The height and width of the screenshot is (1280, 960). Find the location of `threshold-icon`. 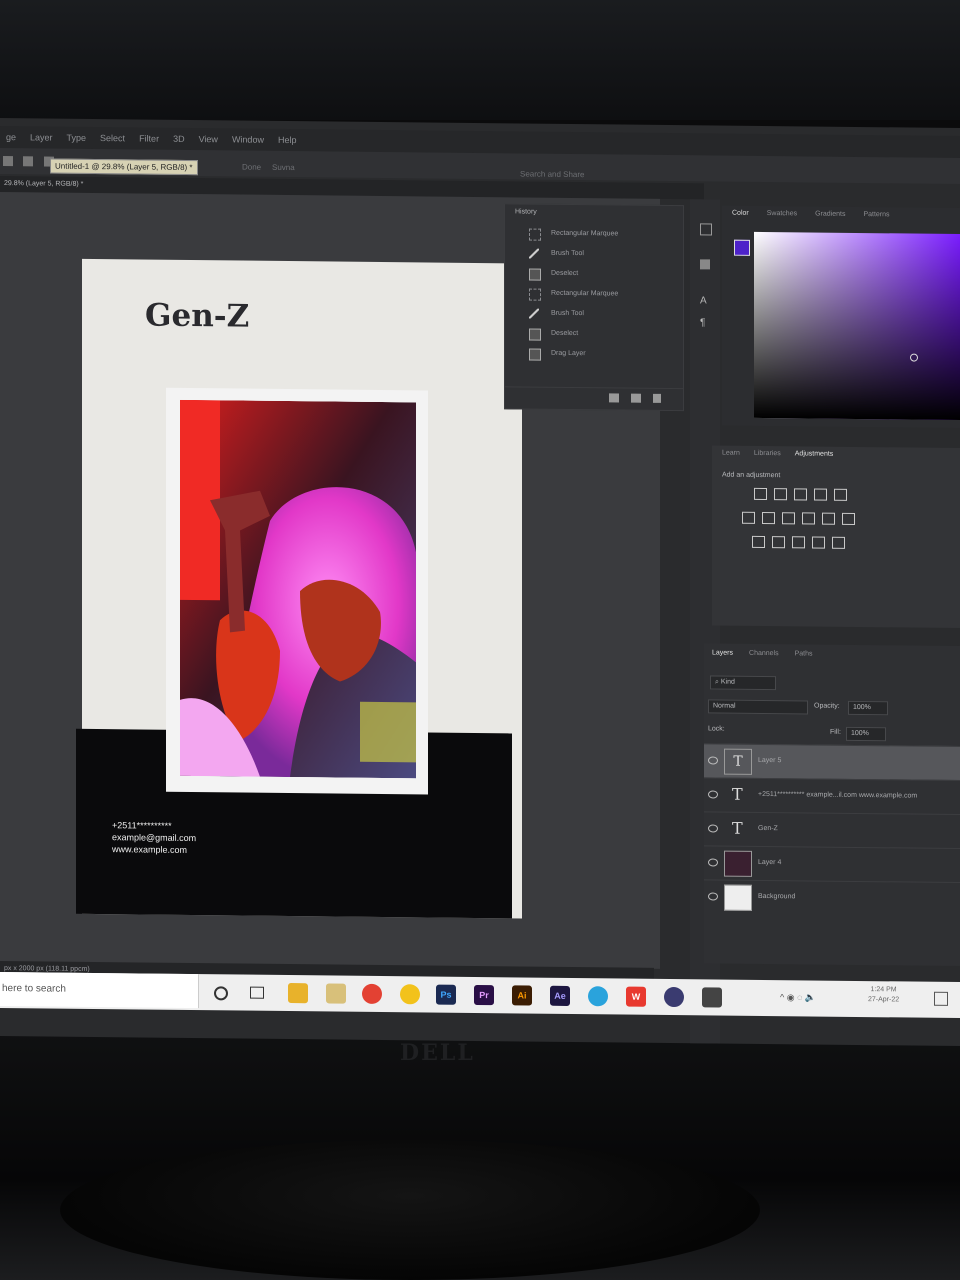

threshold-icon is located at coordinates (798, 542).